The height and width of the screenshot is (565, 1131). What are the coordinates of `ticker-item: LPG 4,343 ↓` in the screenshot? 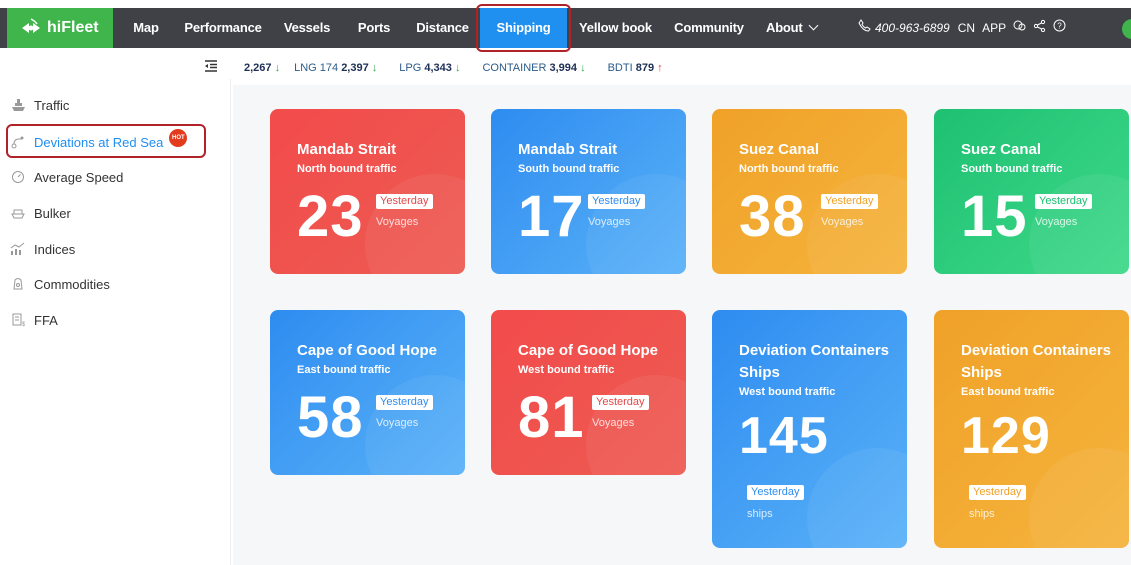 It's located at (429, 68).